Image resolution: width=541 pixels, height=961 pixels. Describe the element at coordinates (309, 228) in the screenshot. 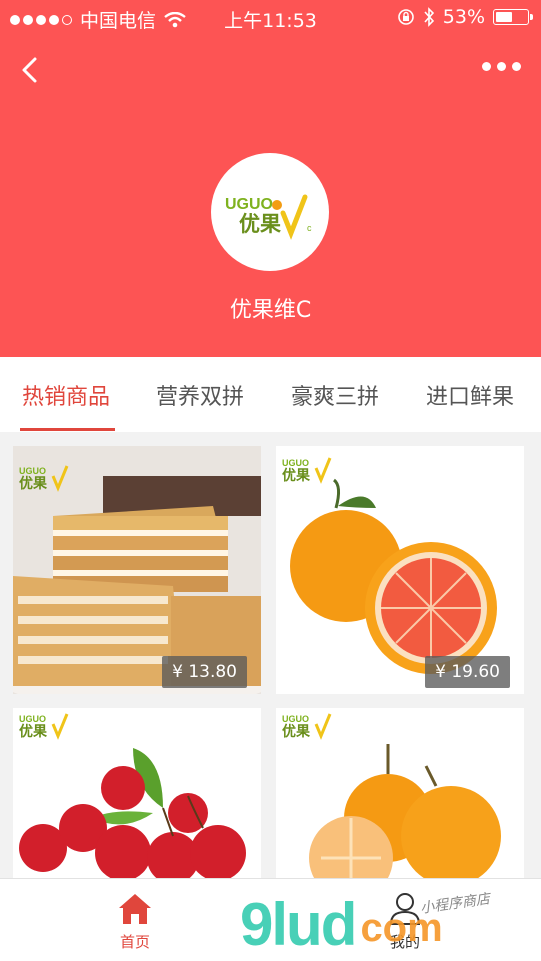

I see `svg-text: c` at that location.